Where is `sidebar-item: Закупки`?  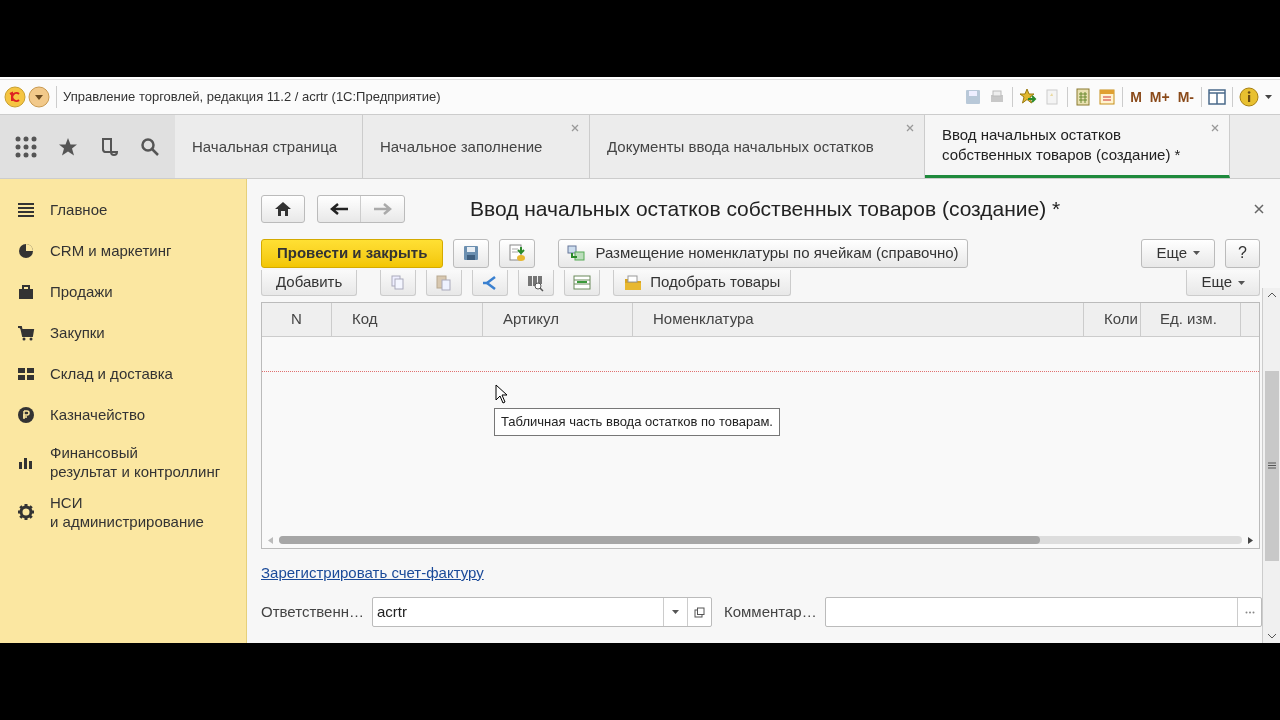 sidebar-item: Закупки is located at coordinates (77, 332).